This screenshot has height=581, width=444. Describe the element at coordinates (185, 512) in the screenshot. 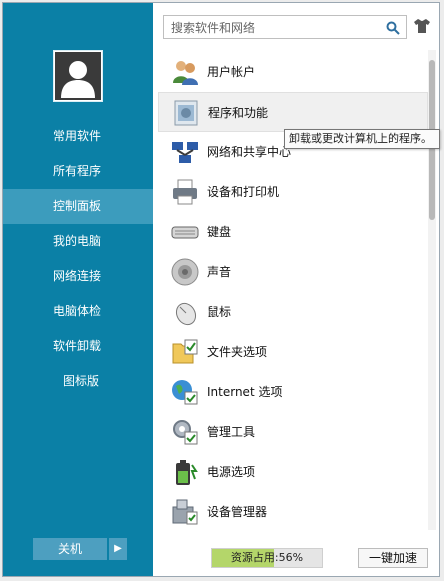

I see `device-manager-icon` at that location.